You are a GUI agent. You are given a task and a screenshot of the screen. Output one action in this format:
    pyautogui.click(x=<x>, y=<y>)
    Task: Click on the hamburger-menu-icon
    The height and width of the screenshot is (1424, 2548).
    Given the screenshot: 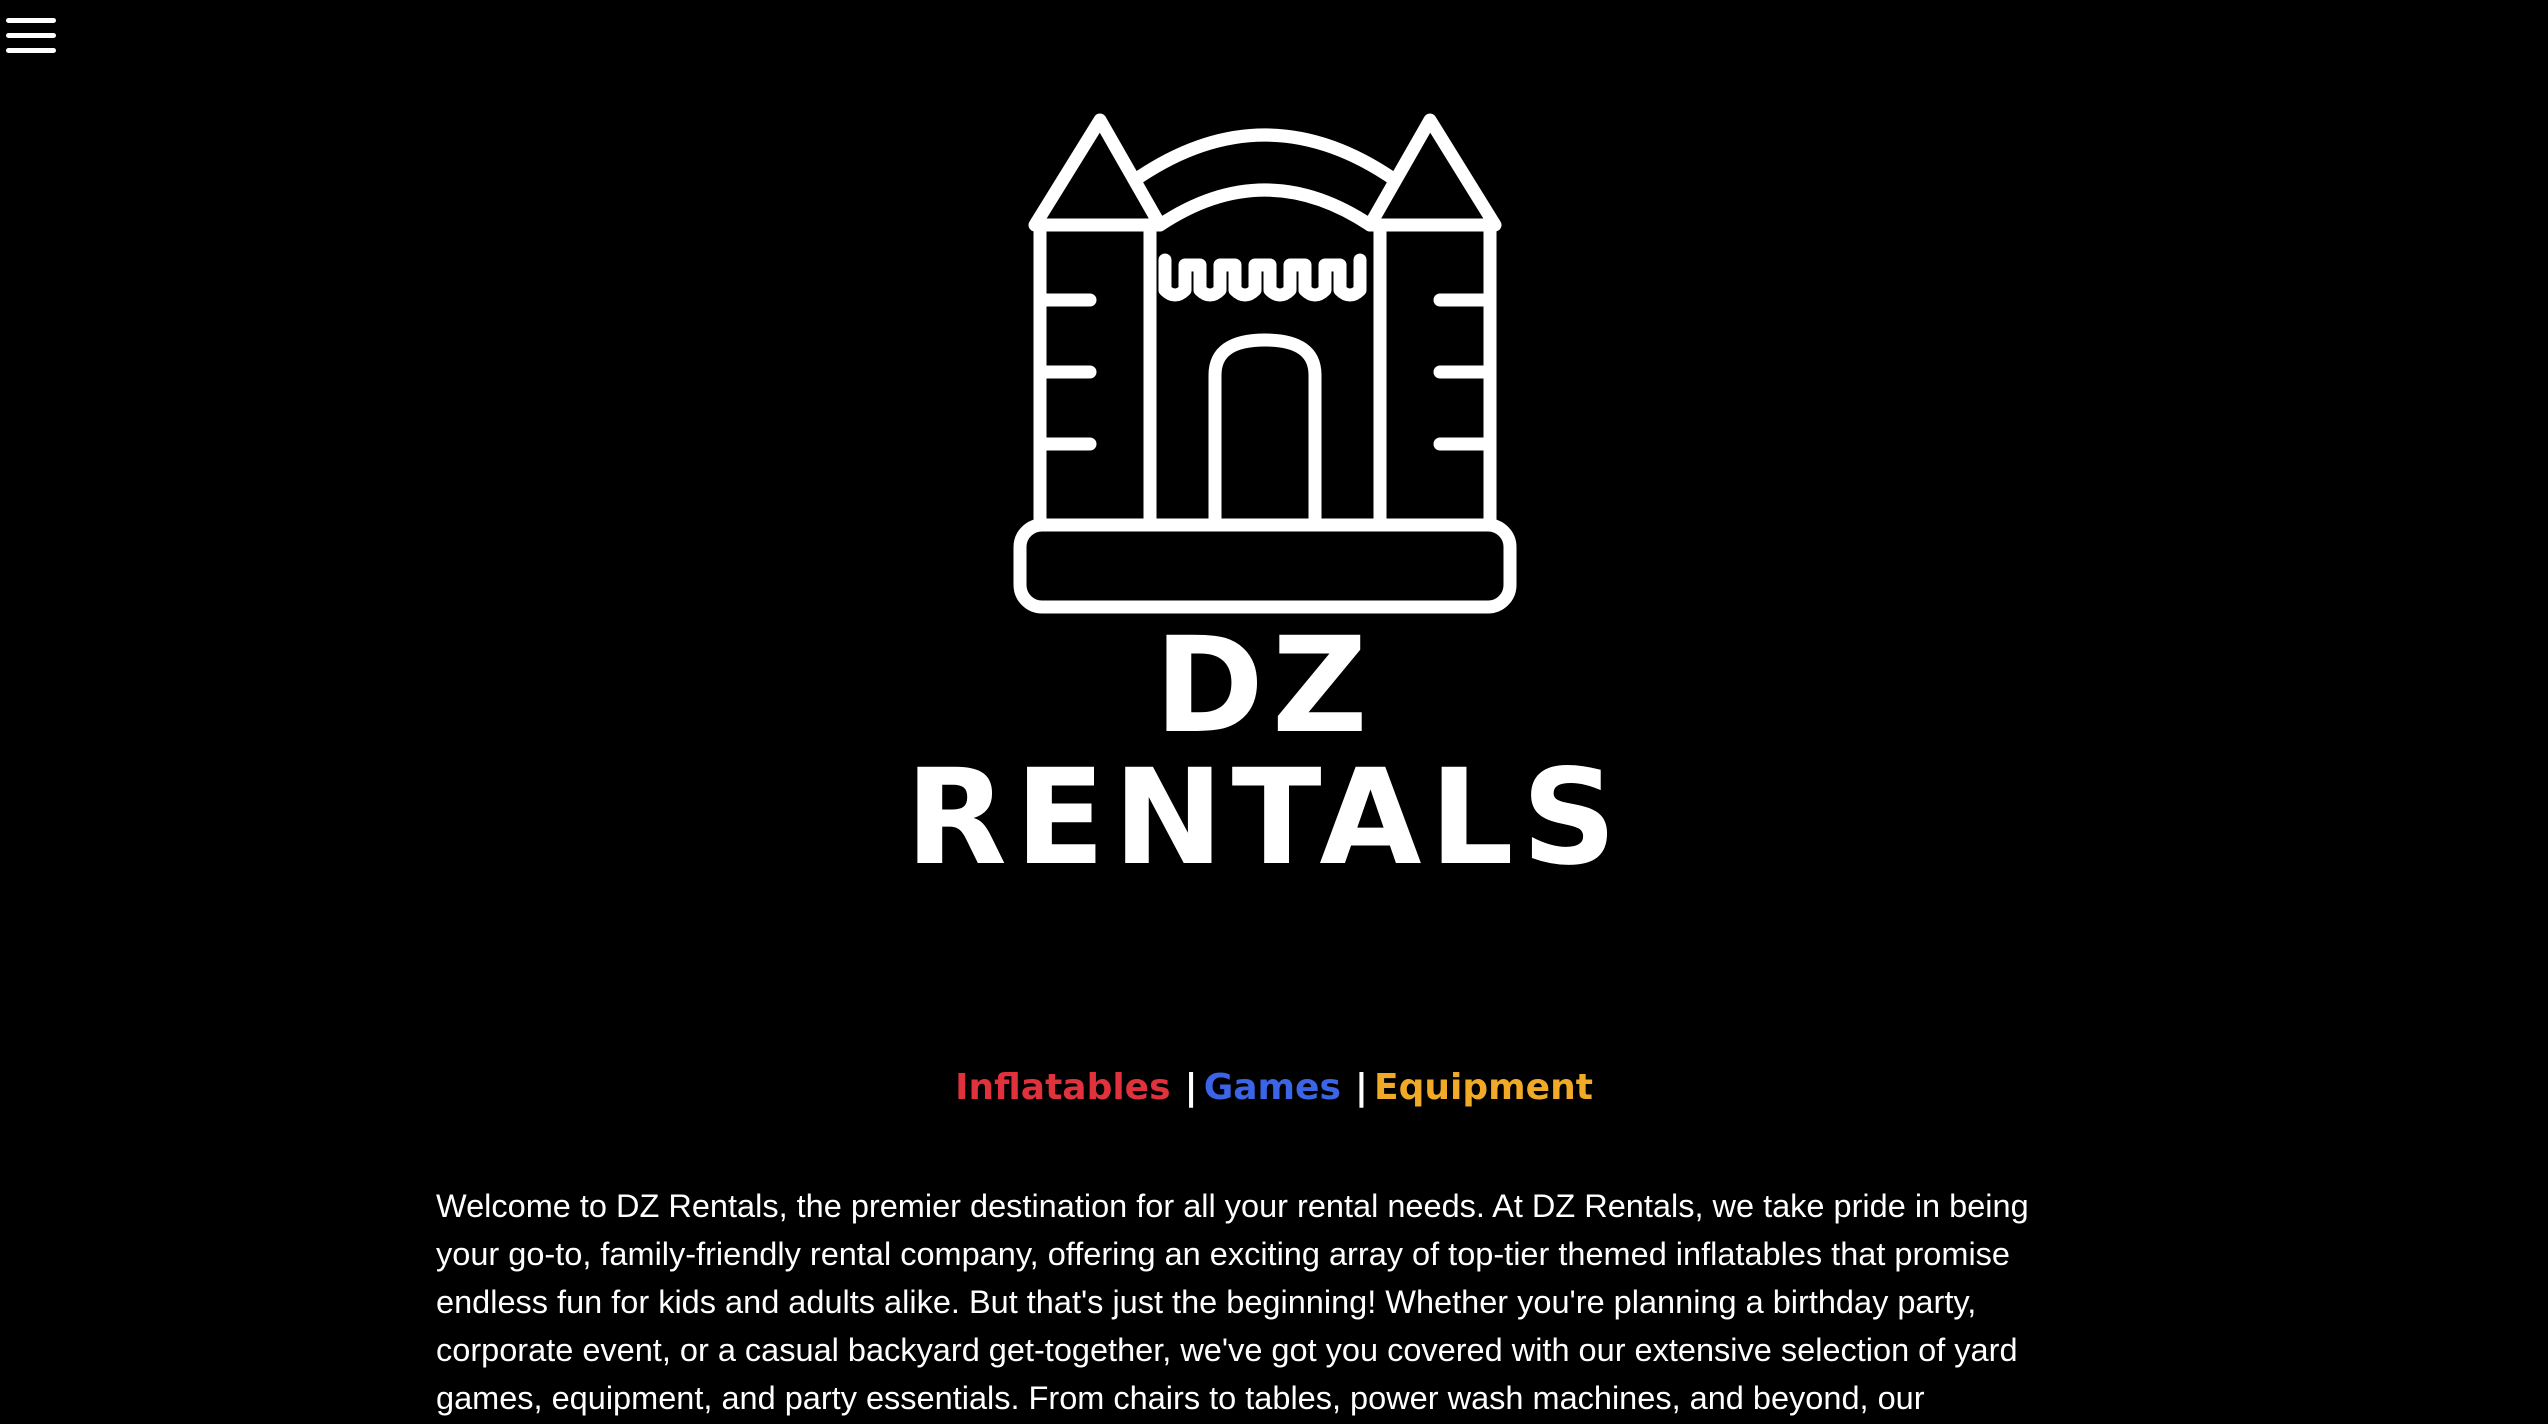 What is the action you would take?
    pyautogui.click(x=32, y=36)
    